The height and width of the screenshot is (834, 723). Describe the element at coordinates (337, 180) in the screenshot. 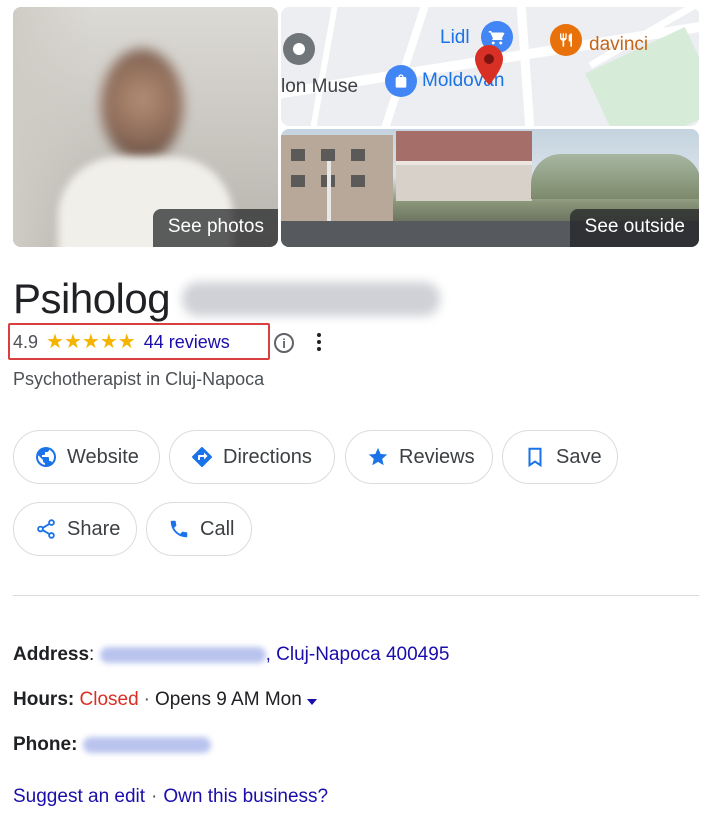

I see `apartment-building` at that location.